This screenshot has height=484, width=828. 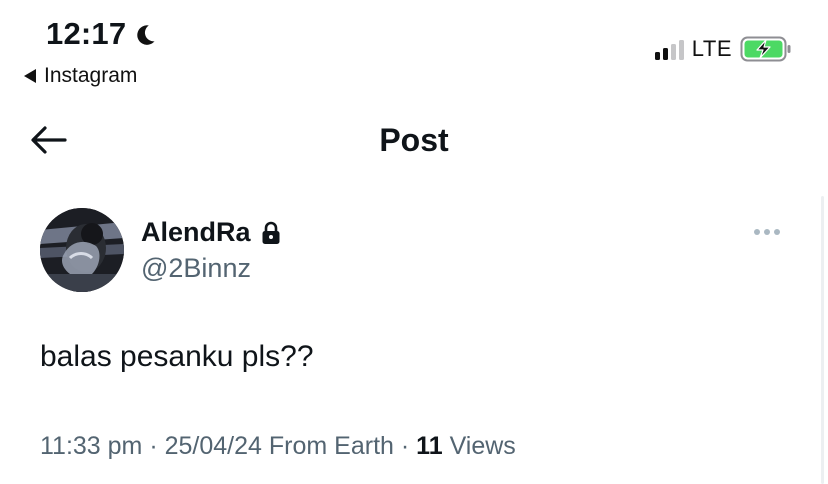 I want to click on back-app-label: Instagram, so click(x=91, y=75).